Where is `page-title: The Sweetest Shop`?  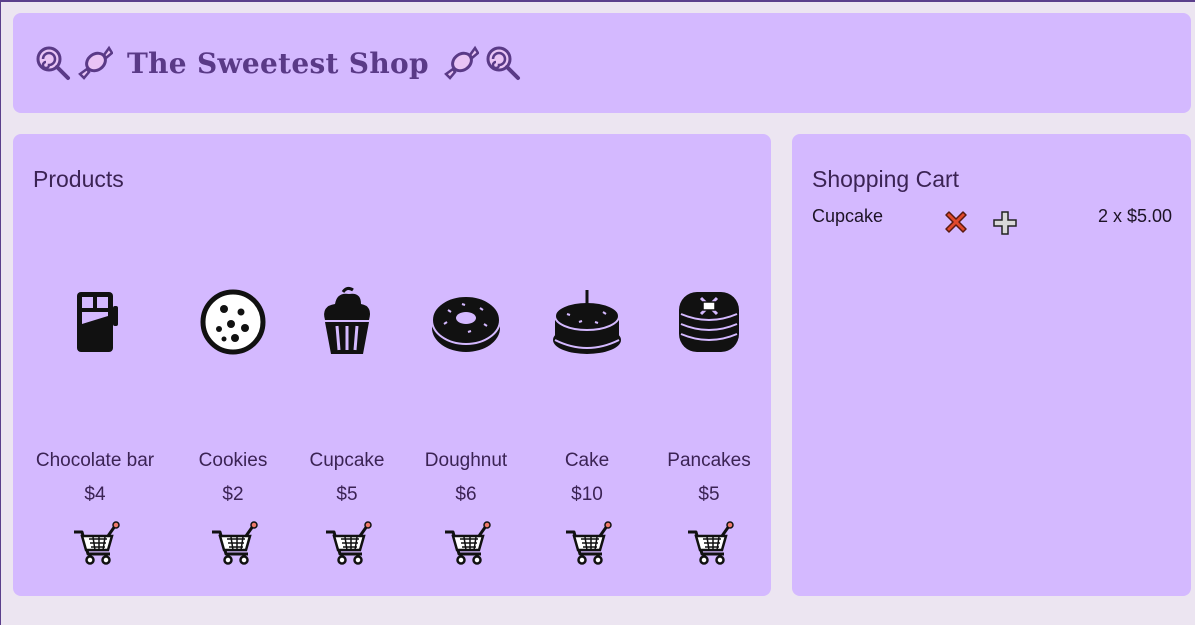 page-title: The Sweetest Shop is located at coordinates (278, 63).